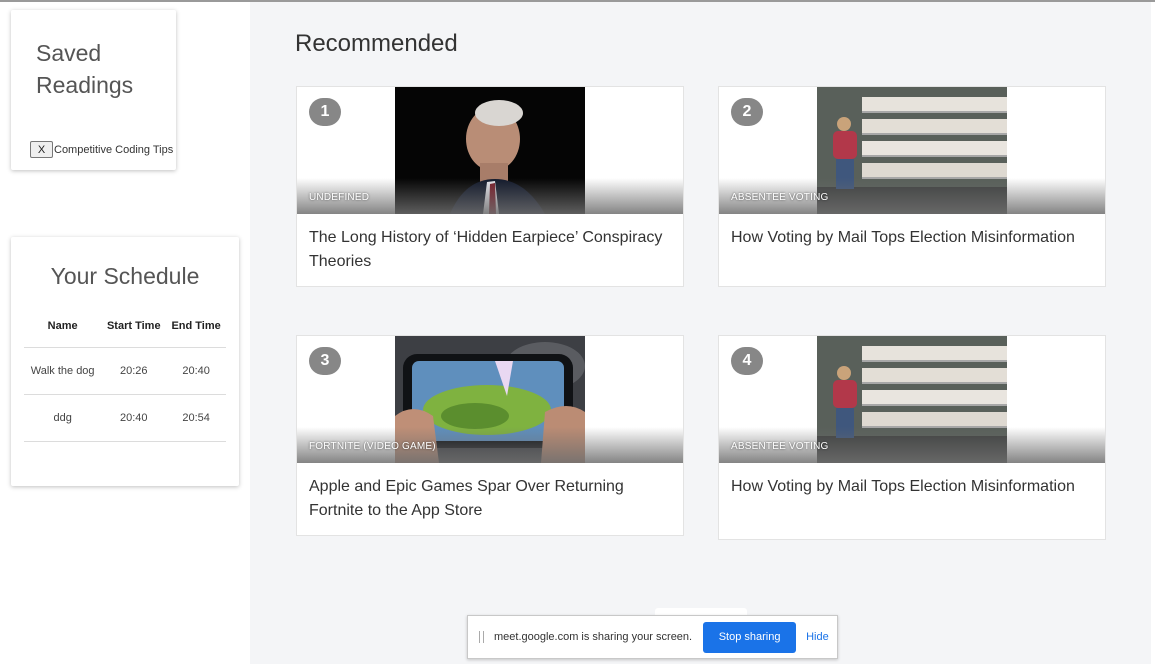  Describe the element at coordinates (196, 371) in the screenshot. I see `cell-end: 20:40` at that location.